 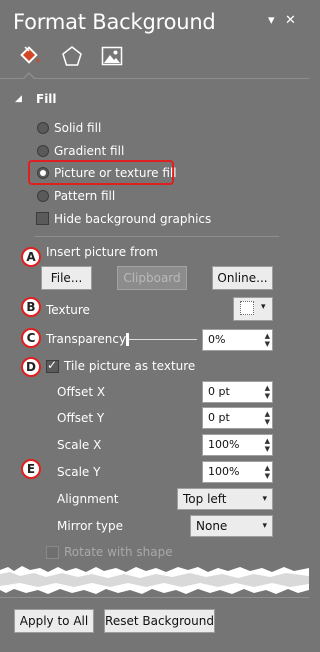 I want to click on rotate-with-shape-checkbox, so click(x=52, y=552).